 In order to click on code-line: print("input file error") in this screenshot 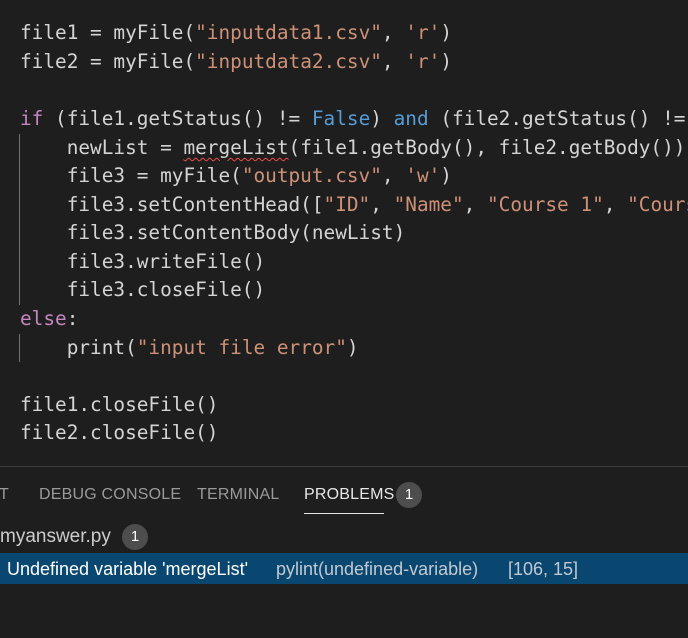, I will do `click(189, 348)`.